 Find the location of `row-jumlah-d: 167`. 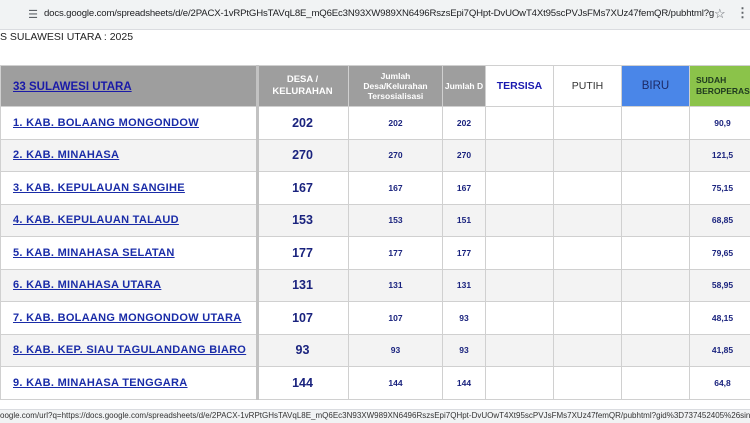

row-jumlah-d: 167 is located at coordinates (464, 188).